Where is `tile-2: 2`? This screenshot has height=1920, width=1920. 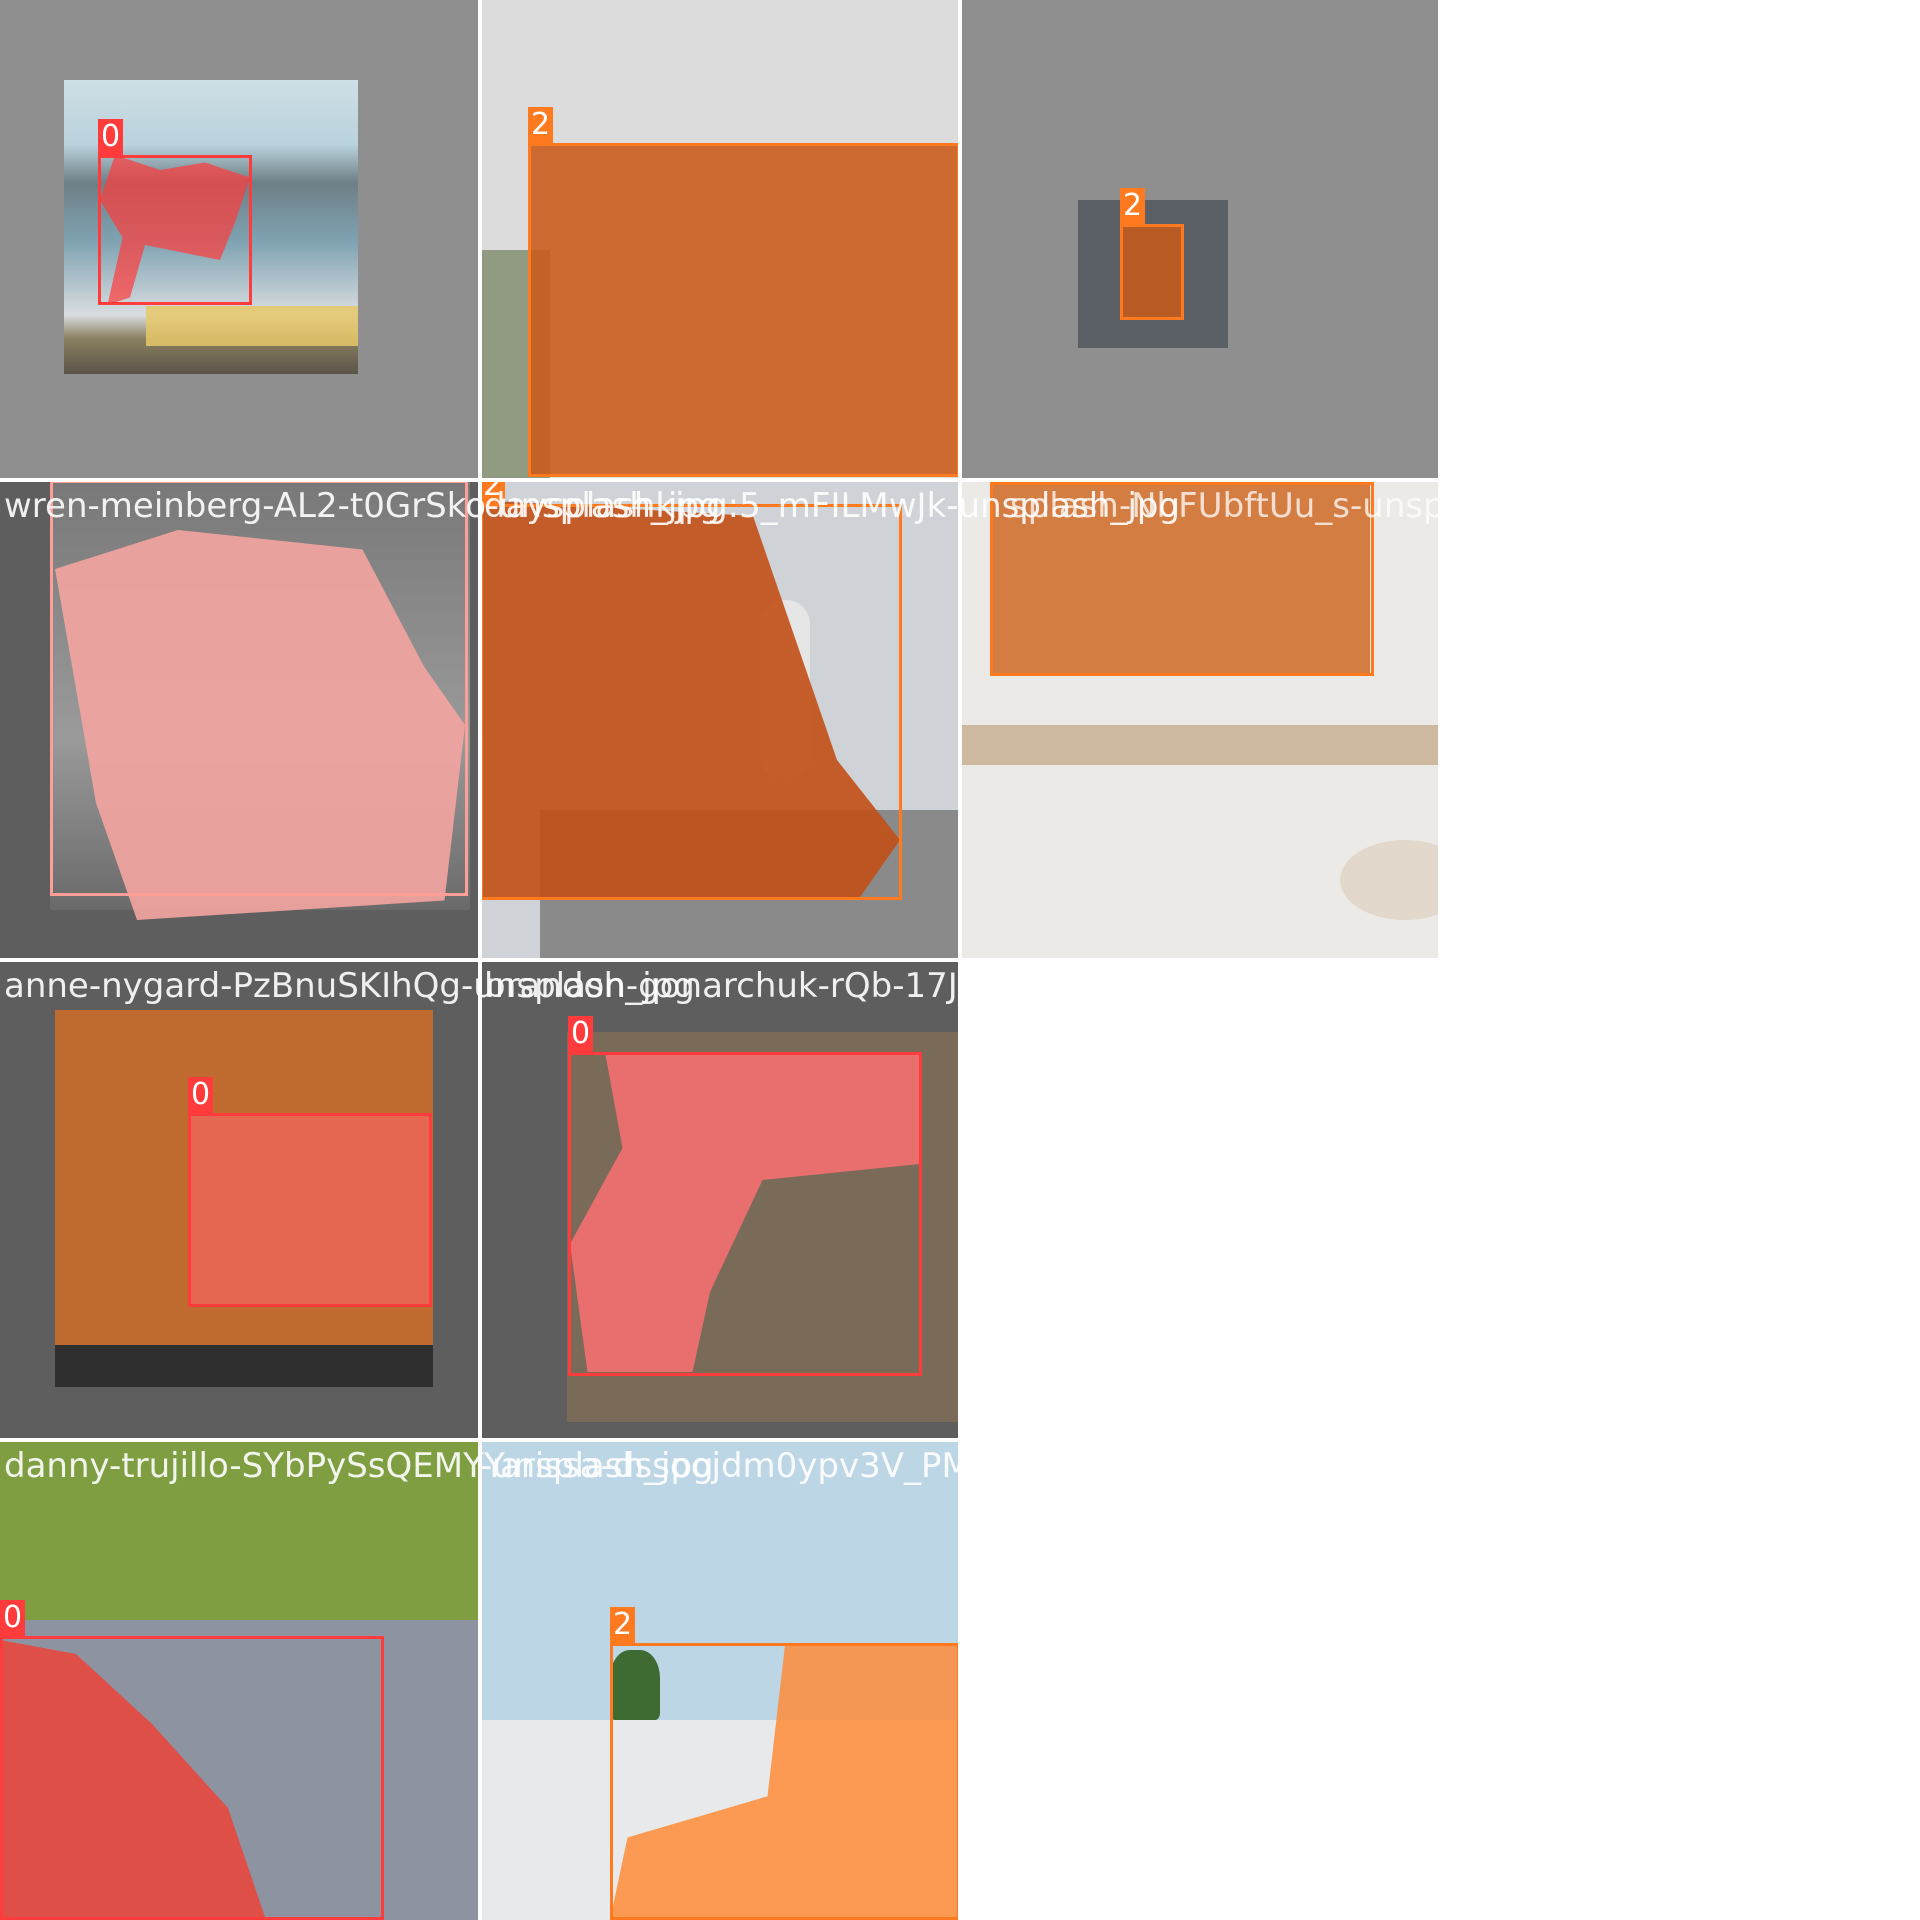
tile-2: 2 is located at coordinates (720, 240).